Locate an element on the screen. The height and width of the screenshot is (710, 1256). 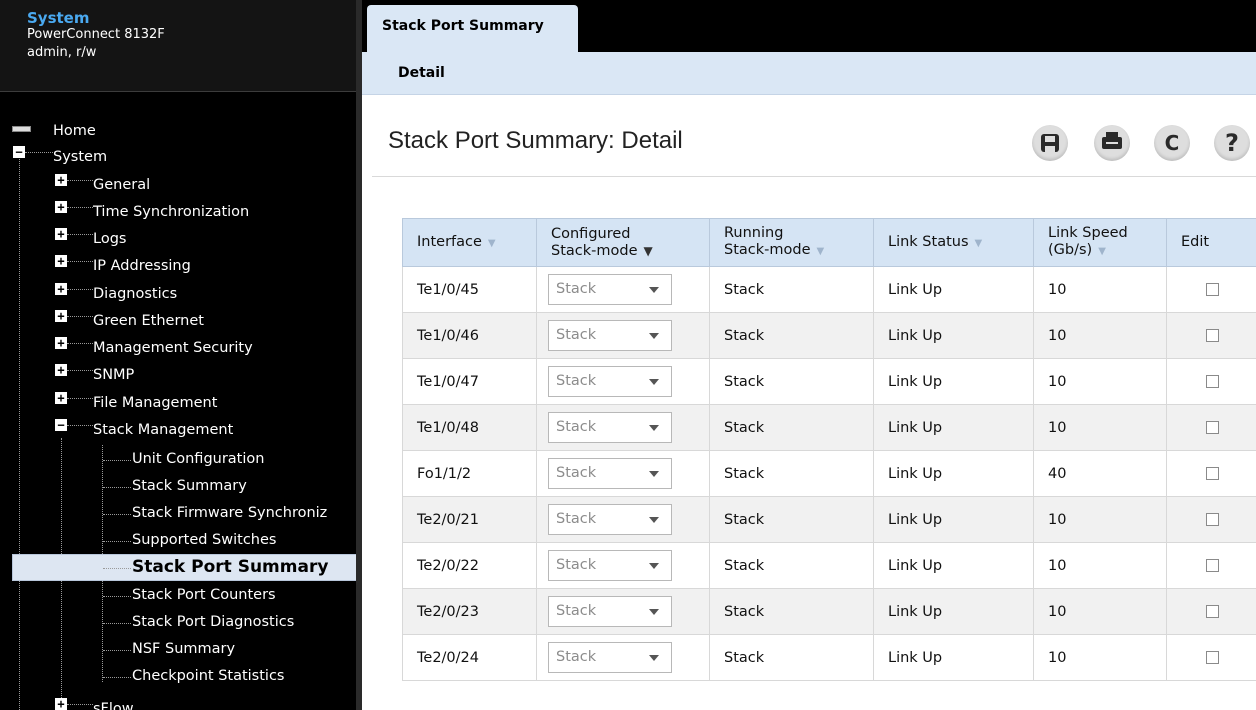
nav-management-security: Management Security is located at coordinates (173, 343).